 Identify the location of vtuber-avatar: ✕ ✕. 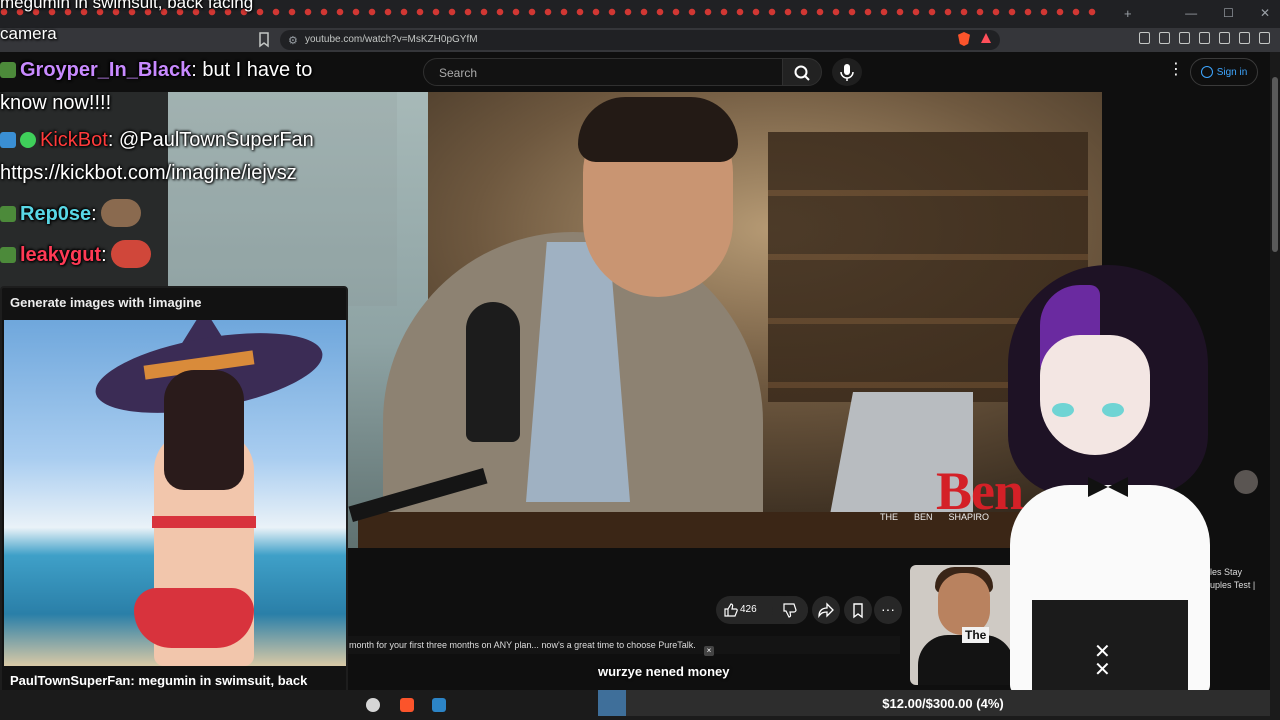
(1110, 475).